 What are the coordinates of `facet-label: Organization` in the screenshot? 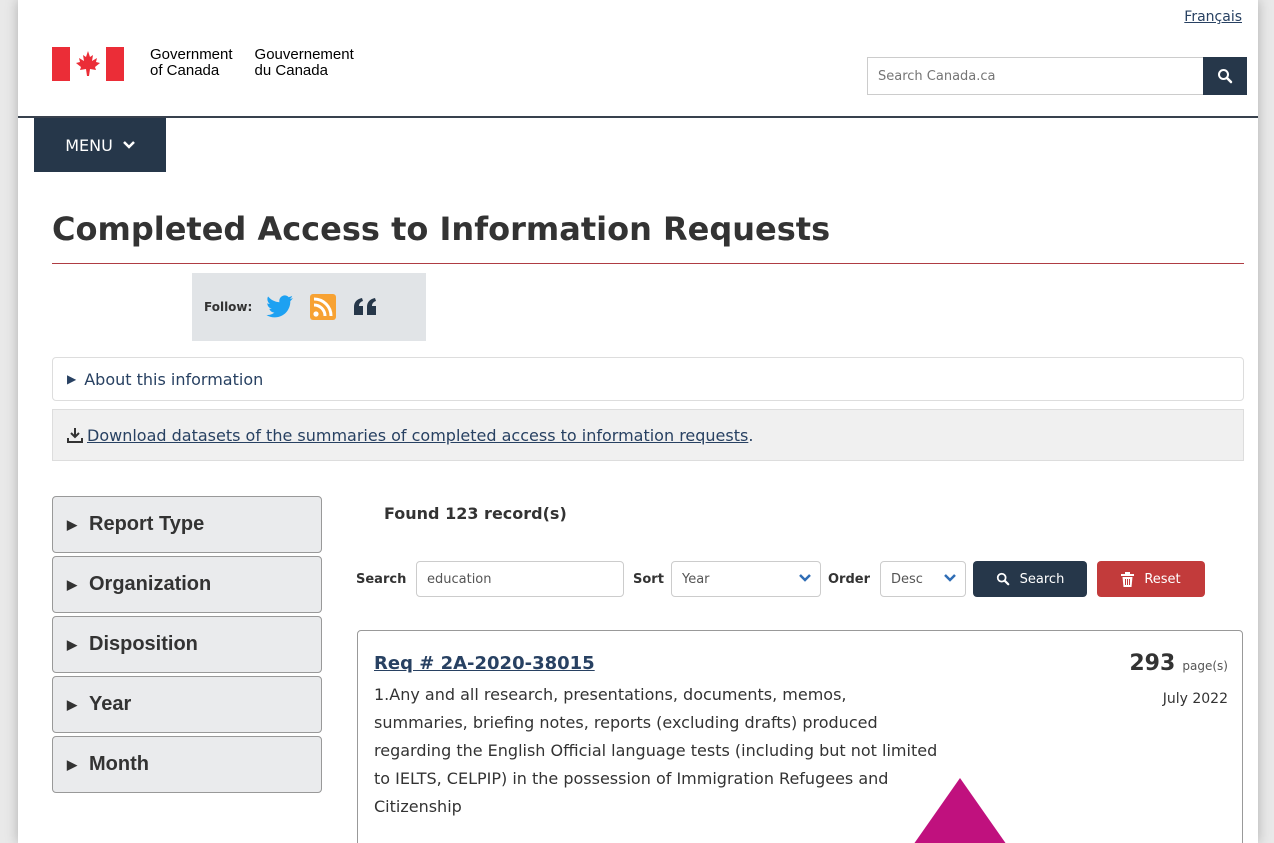 It's located at (150, 584).